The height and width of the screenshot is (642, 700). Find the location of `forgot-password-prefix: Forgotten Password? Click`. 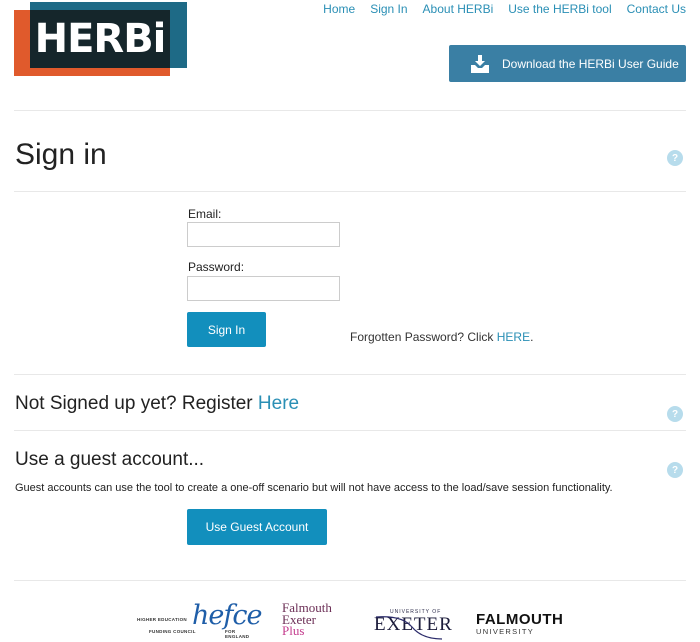

forgot-password-prefix: Forgotten Password? Click is located at coordinates (423, 337).